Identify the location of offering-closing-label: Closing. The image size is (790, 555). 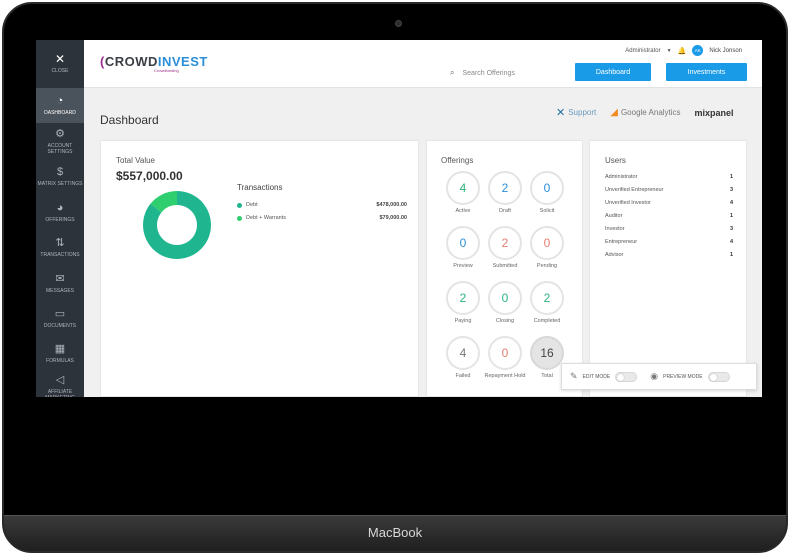
(505, 321).